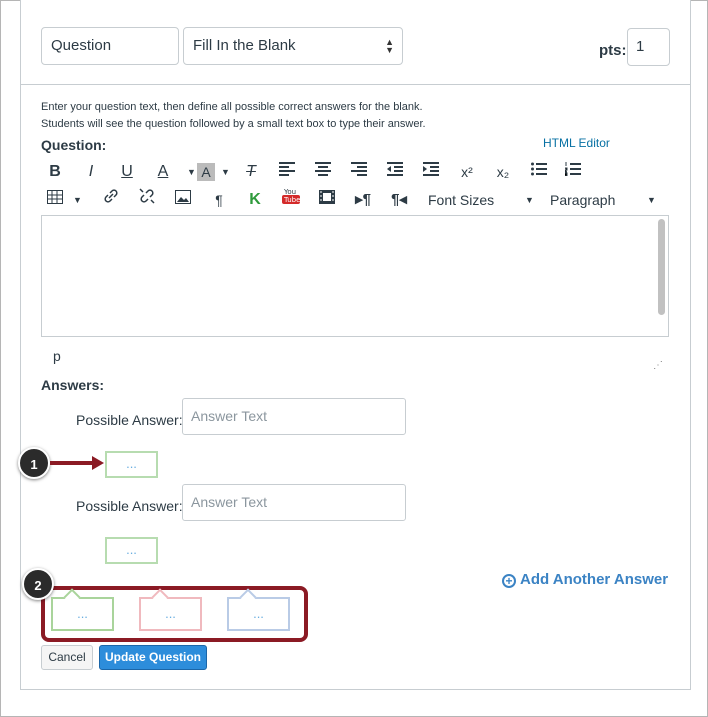 This screenshot has width=708, height=717. Describe the element at coordinates (509, 581) in the screenshot. I see `add-circle-icon: +` at that location.